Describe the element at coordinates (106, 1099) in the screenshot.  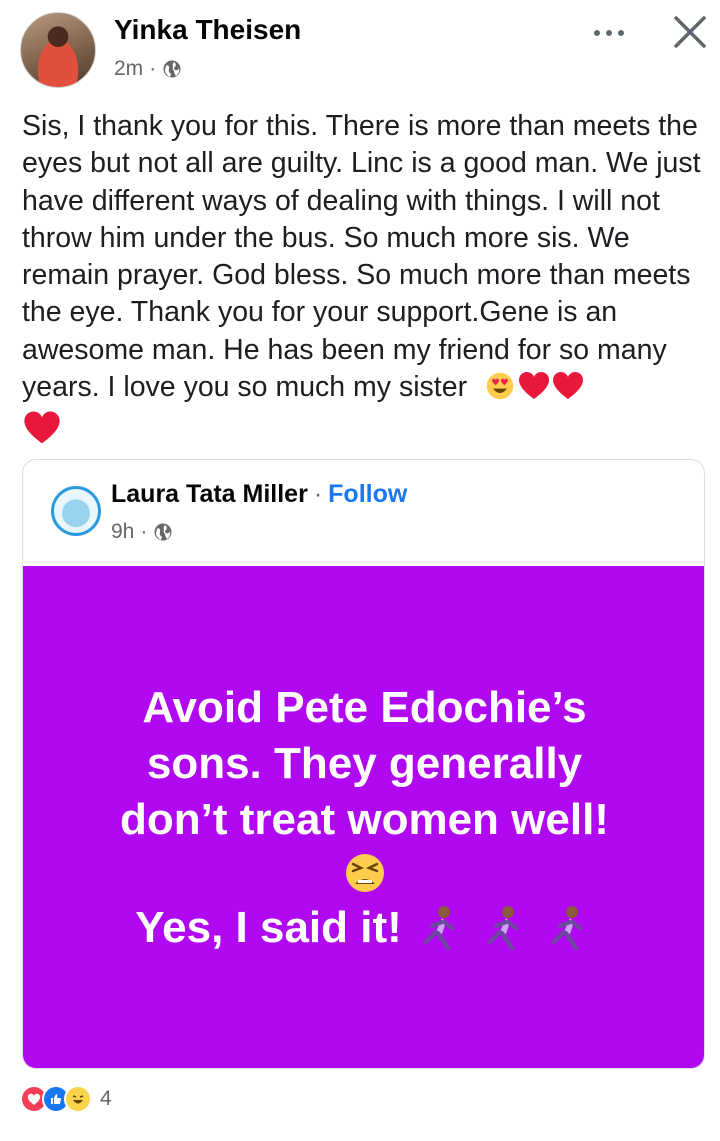
I see `reaction-count: 4` at that location.